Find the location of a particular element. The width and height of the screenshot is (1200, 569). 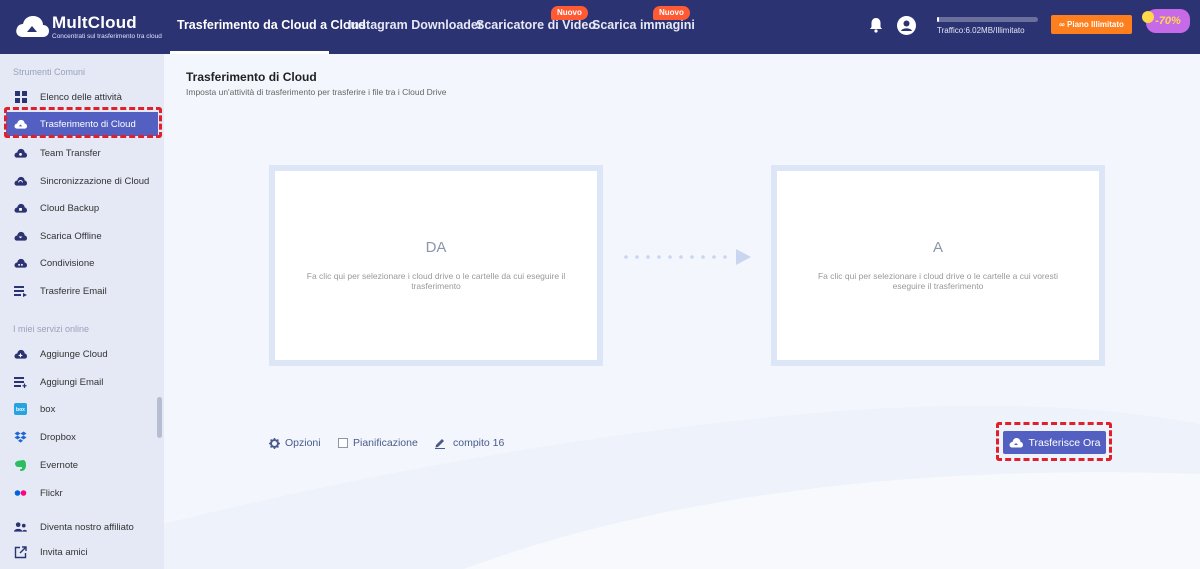

sidebar-item-task-list: Elenco delle attività is located at coordinates (82, 97).